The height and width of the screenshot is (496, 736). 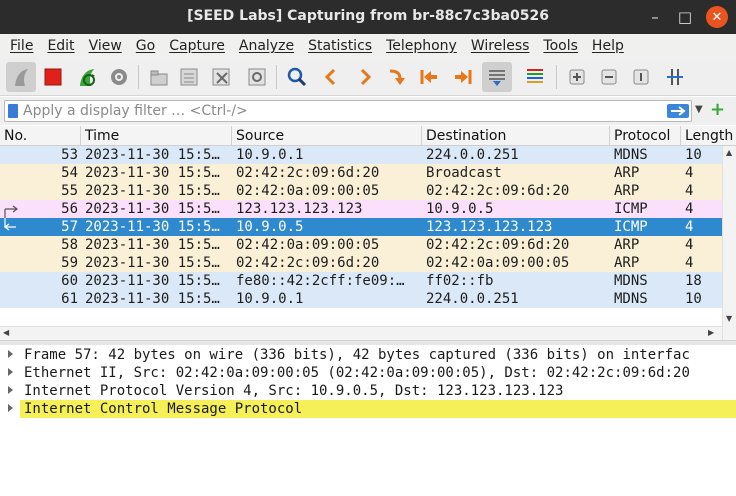 What do you see at coordinates (221, 77) in the screenshot?
I see `close-file-icon` at bounding box center [221, 77].